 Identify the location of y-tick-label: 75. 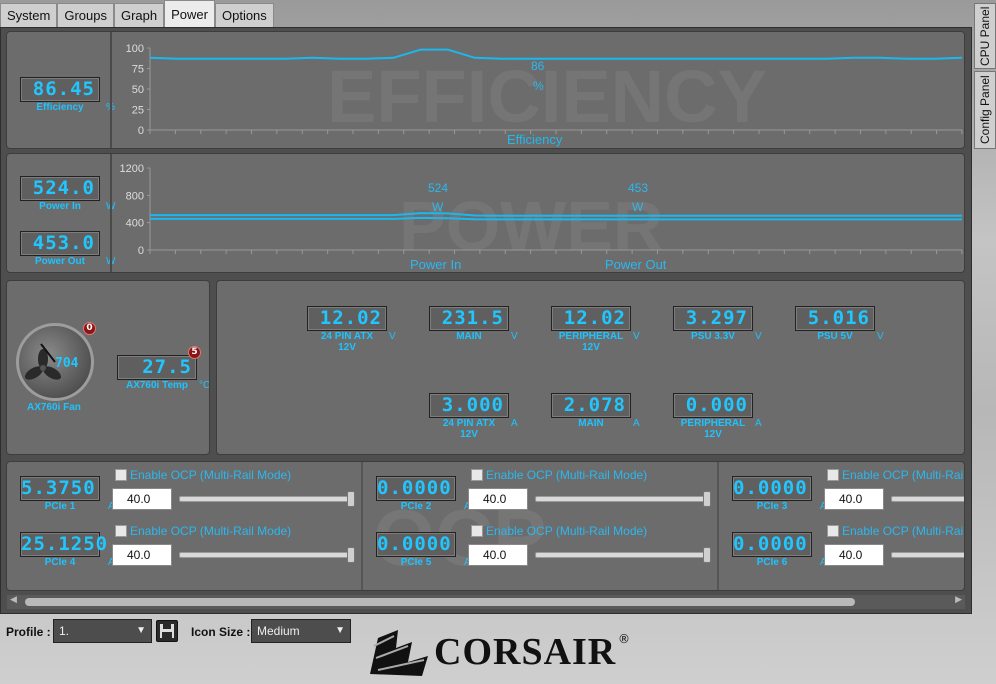
(138, 70).